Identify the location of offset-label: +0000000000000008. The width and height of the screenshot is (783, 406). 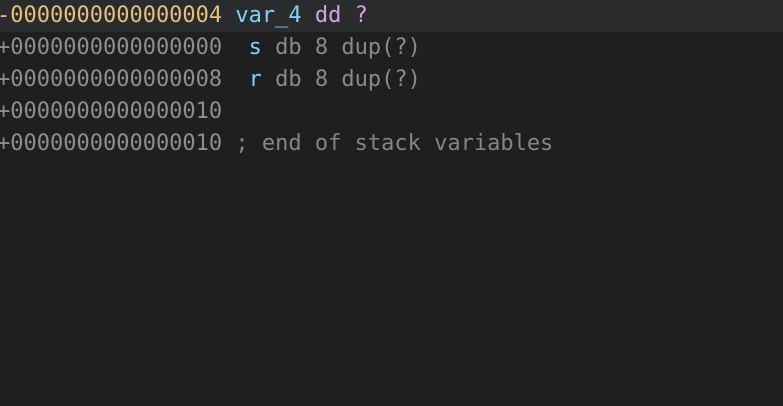
(111, 79).